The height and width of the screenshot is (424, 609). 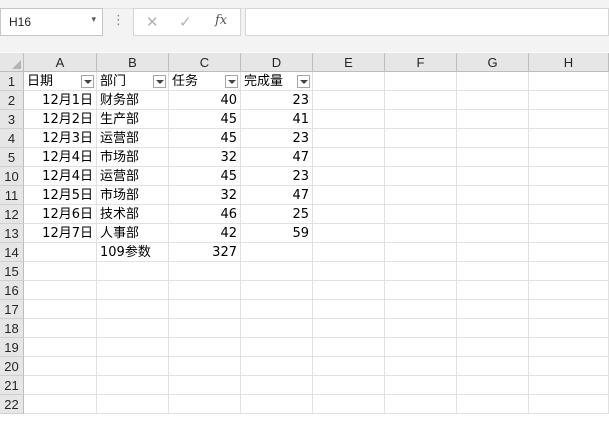 What do you see at coordinates (12, 233) in the screenshot?
I see `row-header: 13` at bounding box center [12, 233].